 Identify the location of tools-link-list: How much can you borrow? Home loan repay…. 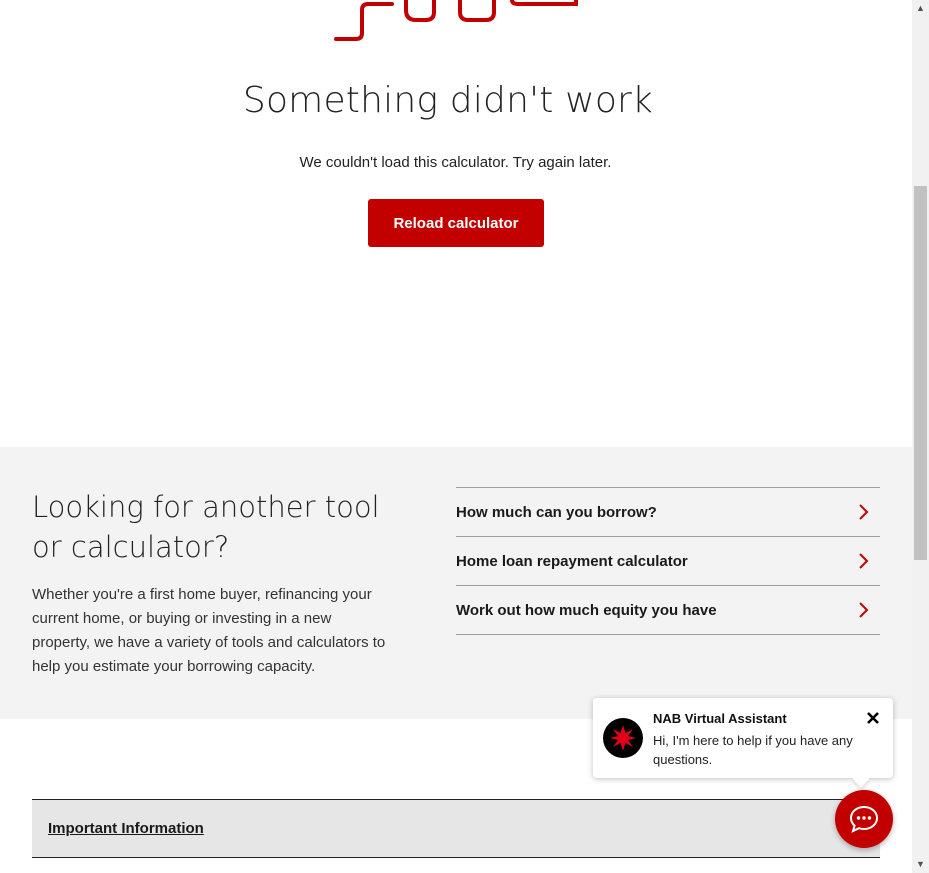
(668, 561).